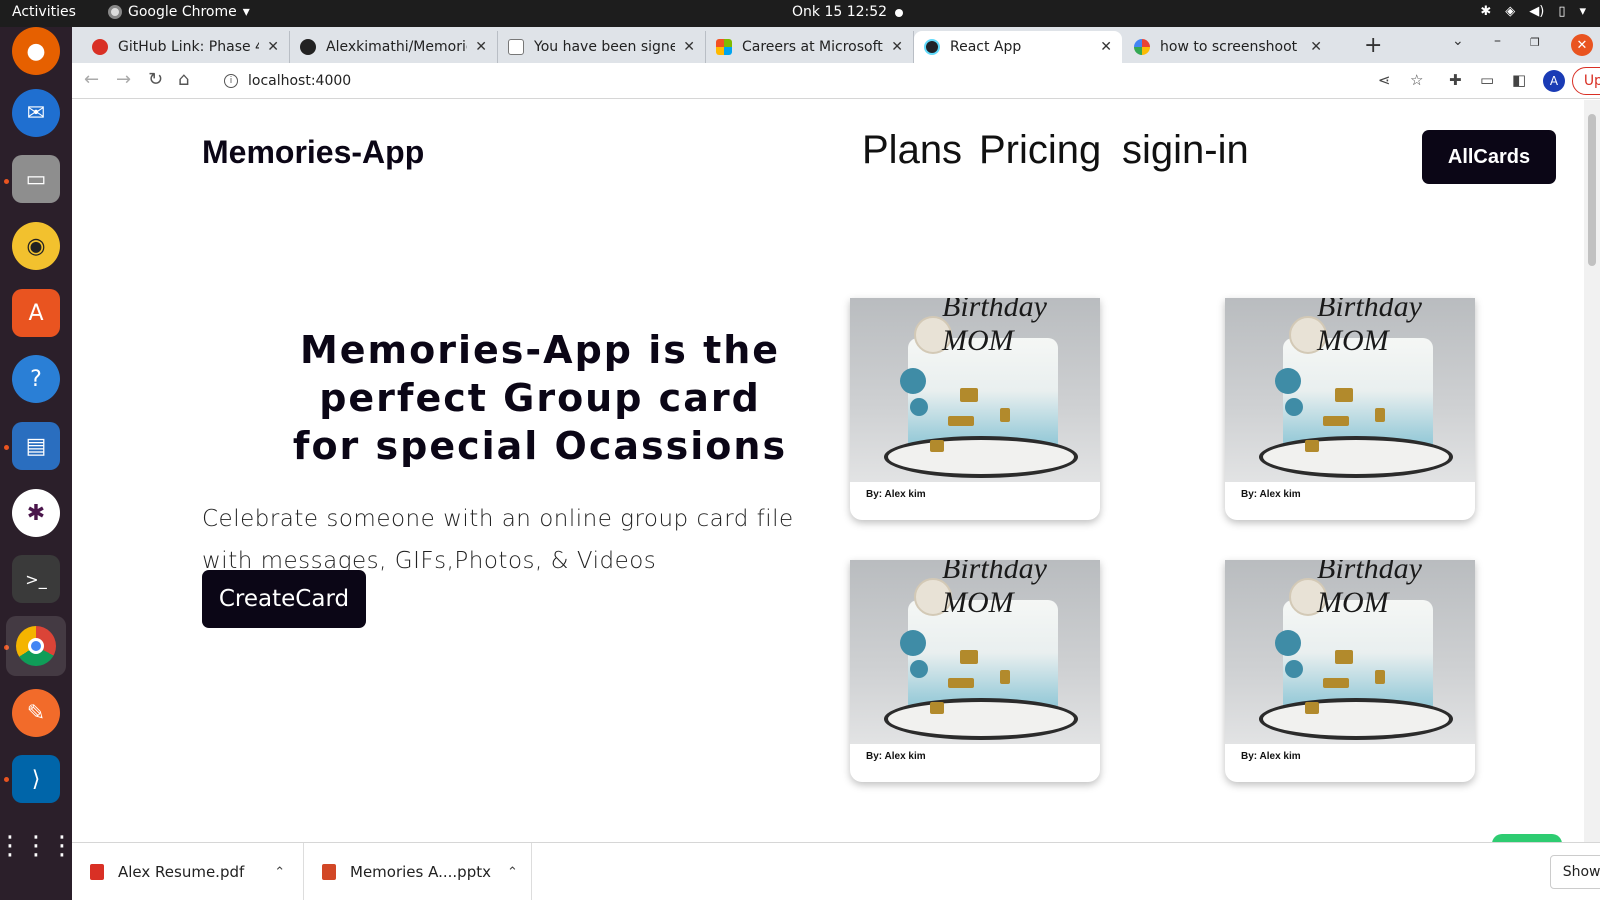 This screenshot has height=900, width=1600. I want to click on tab-title: Alexkimathi/Memorie, so click(397, 47).